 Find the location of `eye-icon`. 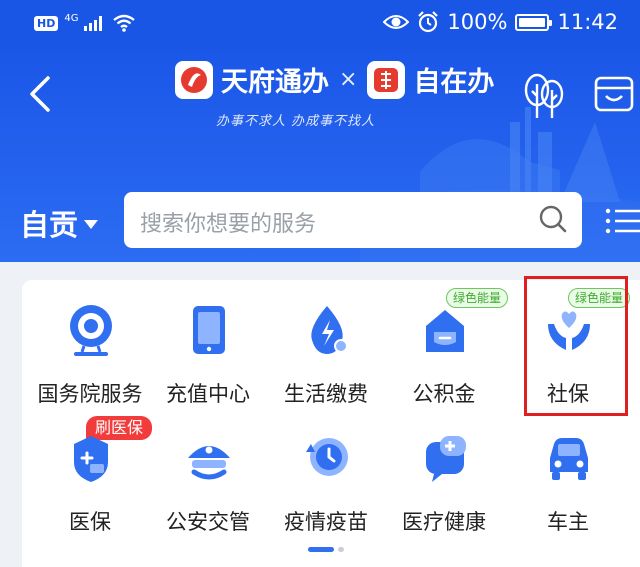

eye-icon is located at coordinates (396, 22).